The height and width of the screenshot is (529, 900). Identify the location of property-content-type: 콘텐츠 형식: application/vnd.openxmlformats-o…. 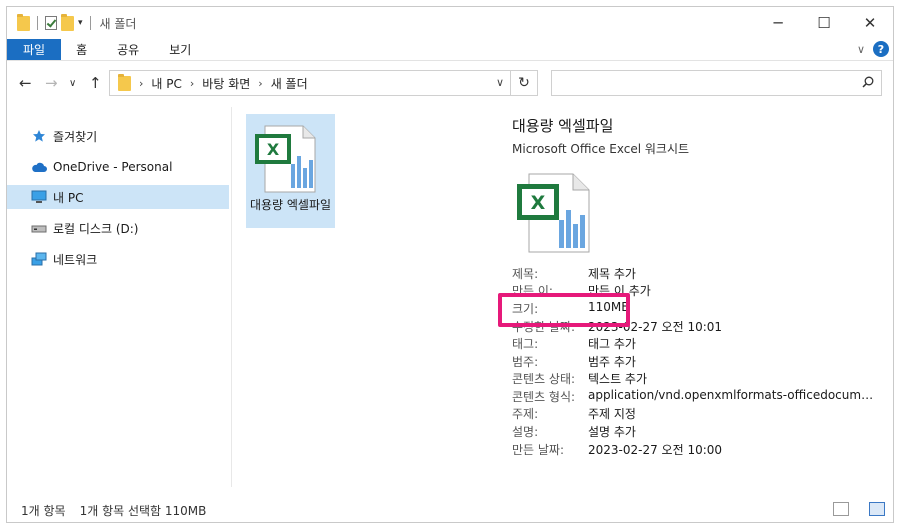
(697, 396).